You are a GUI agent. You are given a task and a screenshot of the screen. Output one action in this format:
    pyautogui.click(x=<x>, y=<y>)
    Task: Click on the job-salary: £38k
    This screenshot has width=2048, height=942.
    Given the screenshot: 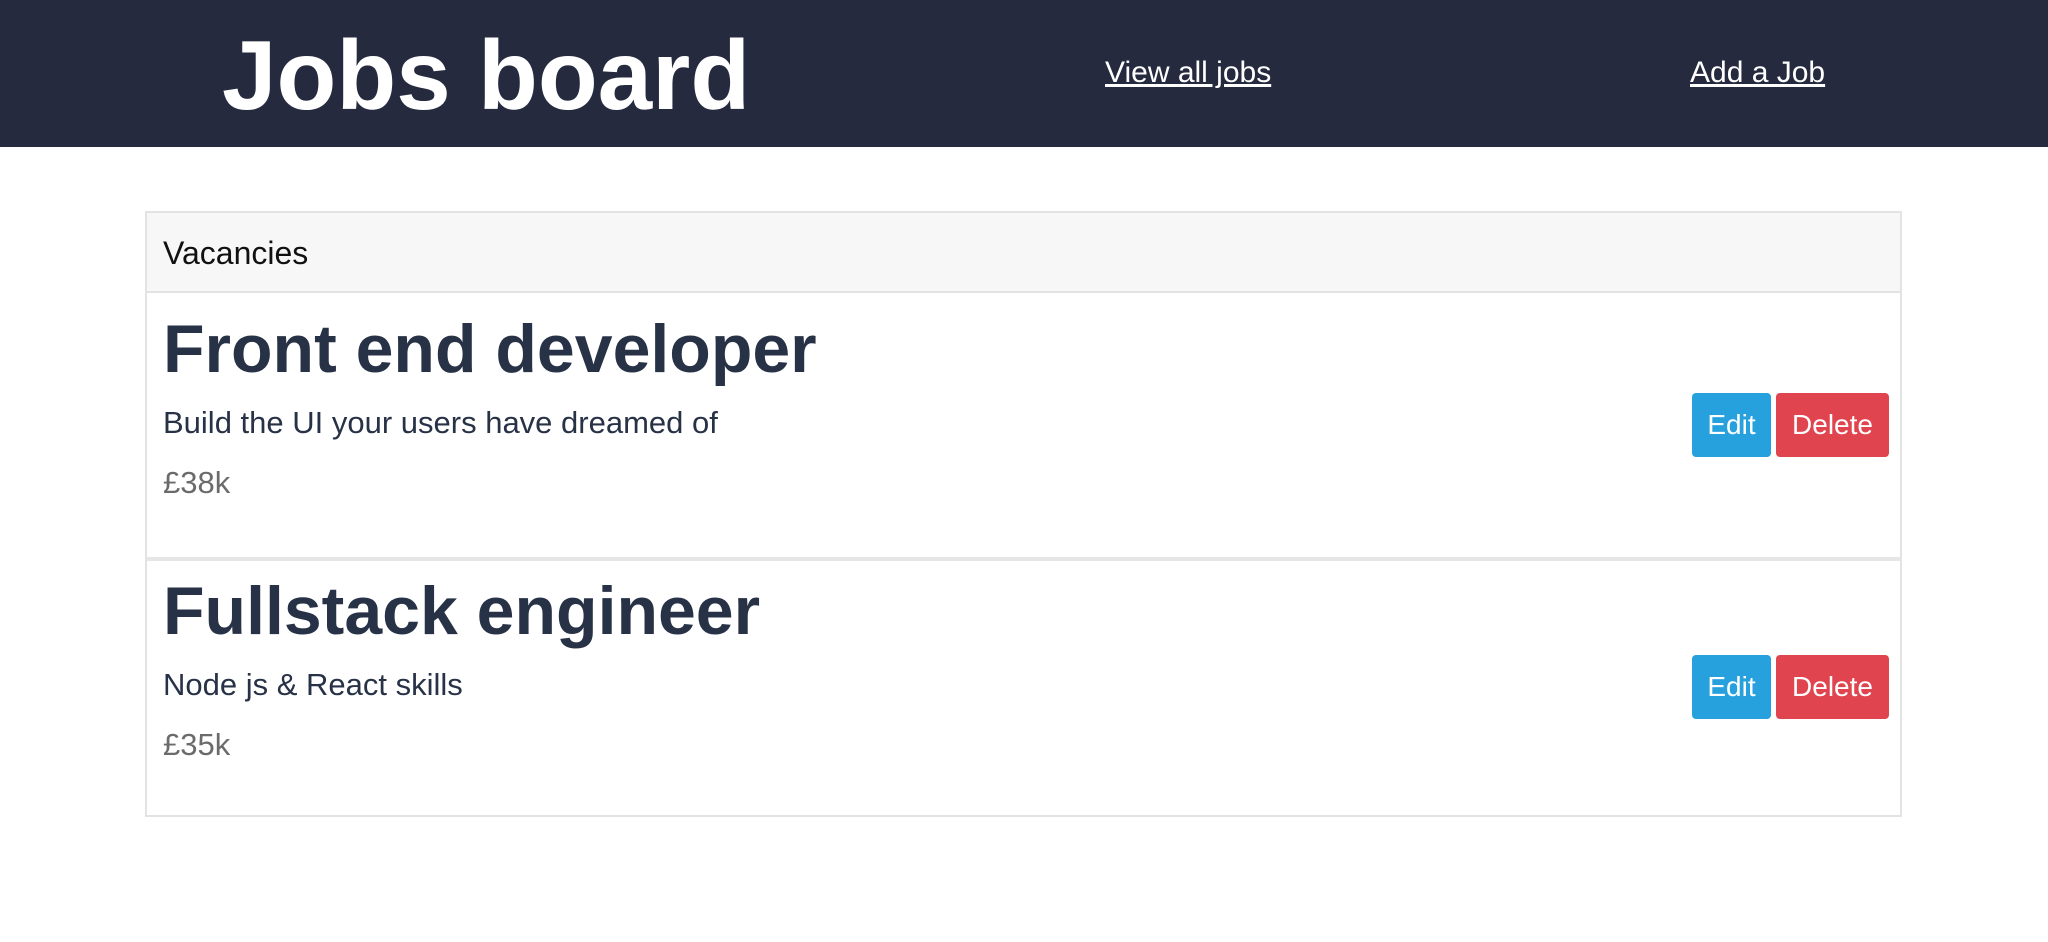 What is the action you would take?
    pyautogui.click(x=197, y=482)
    